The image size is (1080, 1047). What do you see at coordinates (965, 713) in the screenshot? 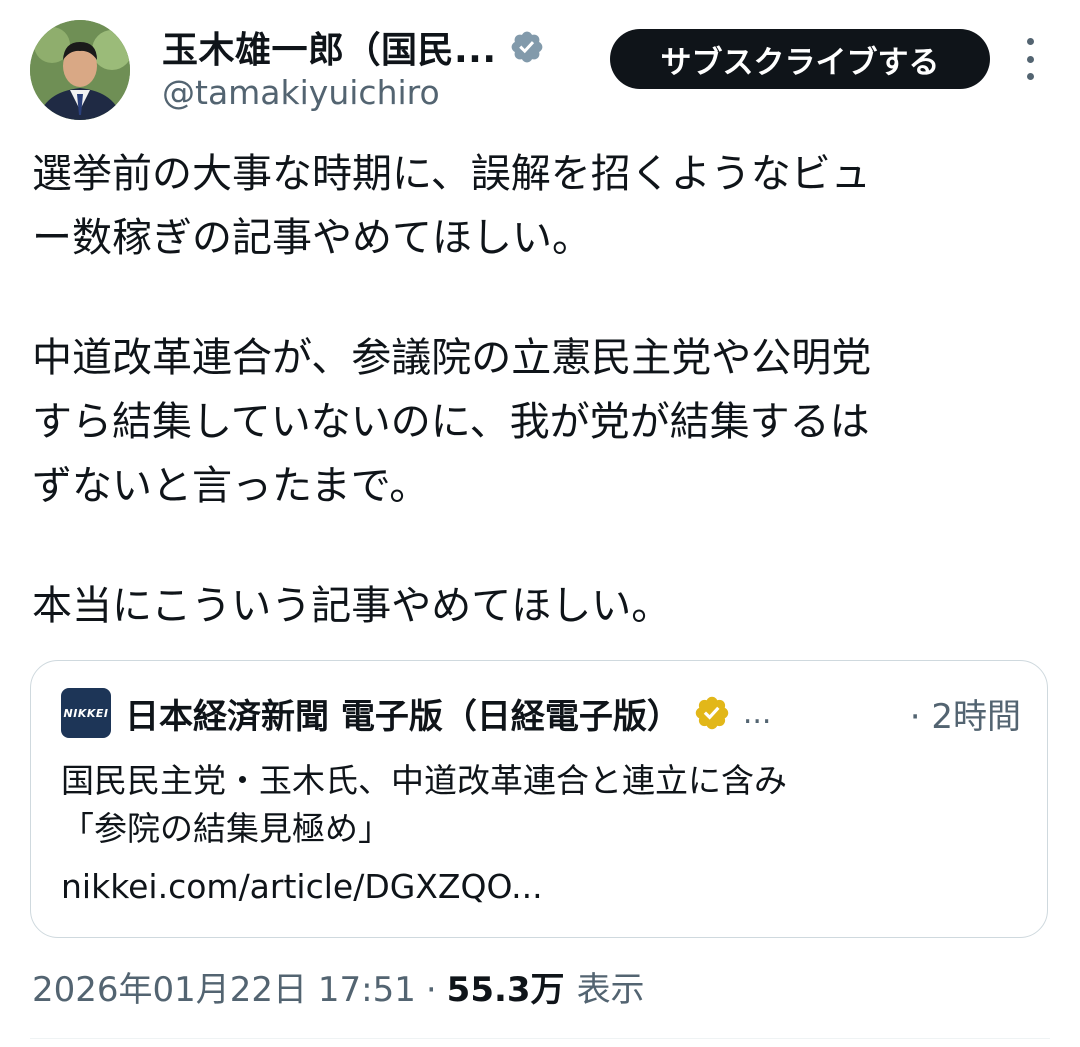
I see `quoted-tweet-time: · 2時間` at bounding box center [965, 713].